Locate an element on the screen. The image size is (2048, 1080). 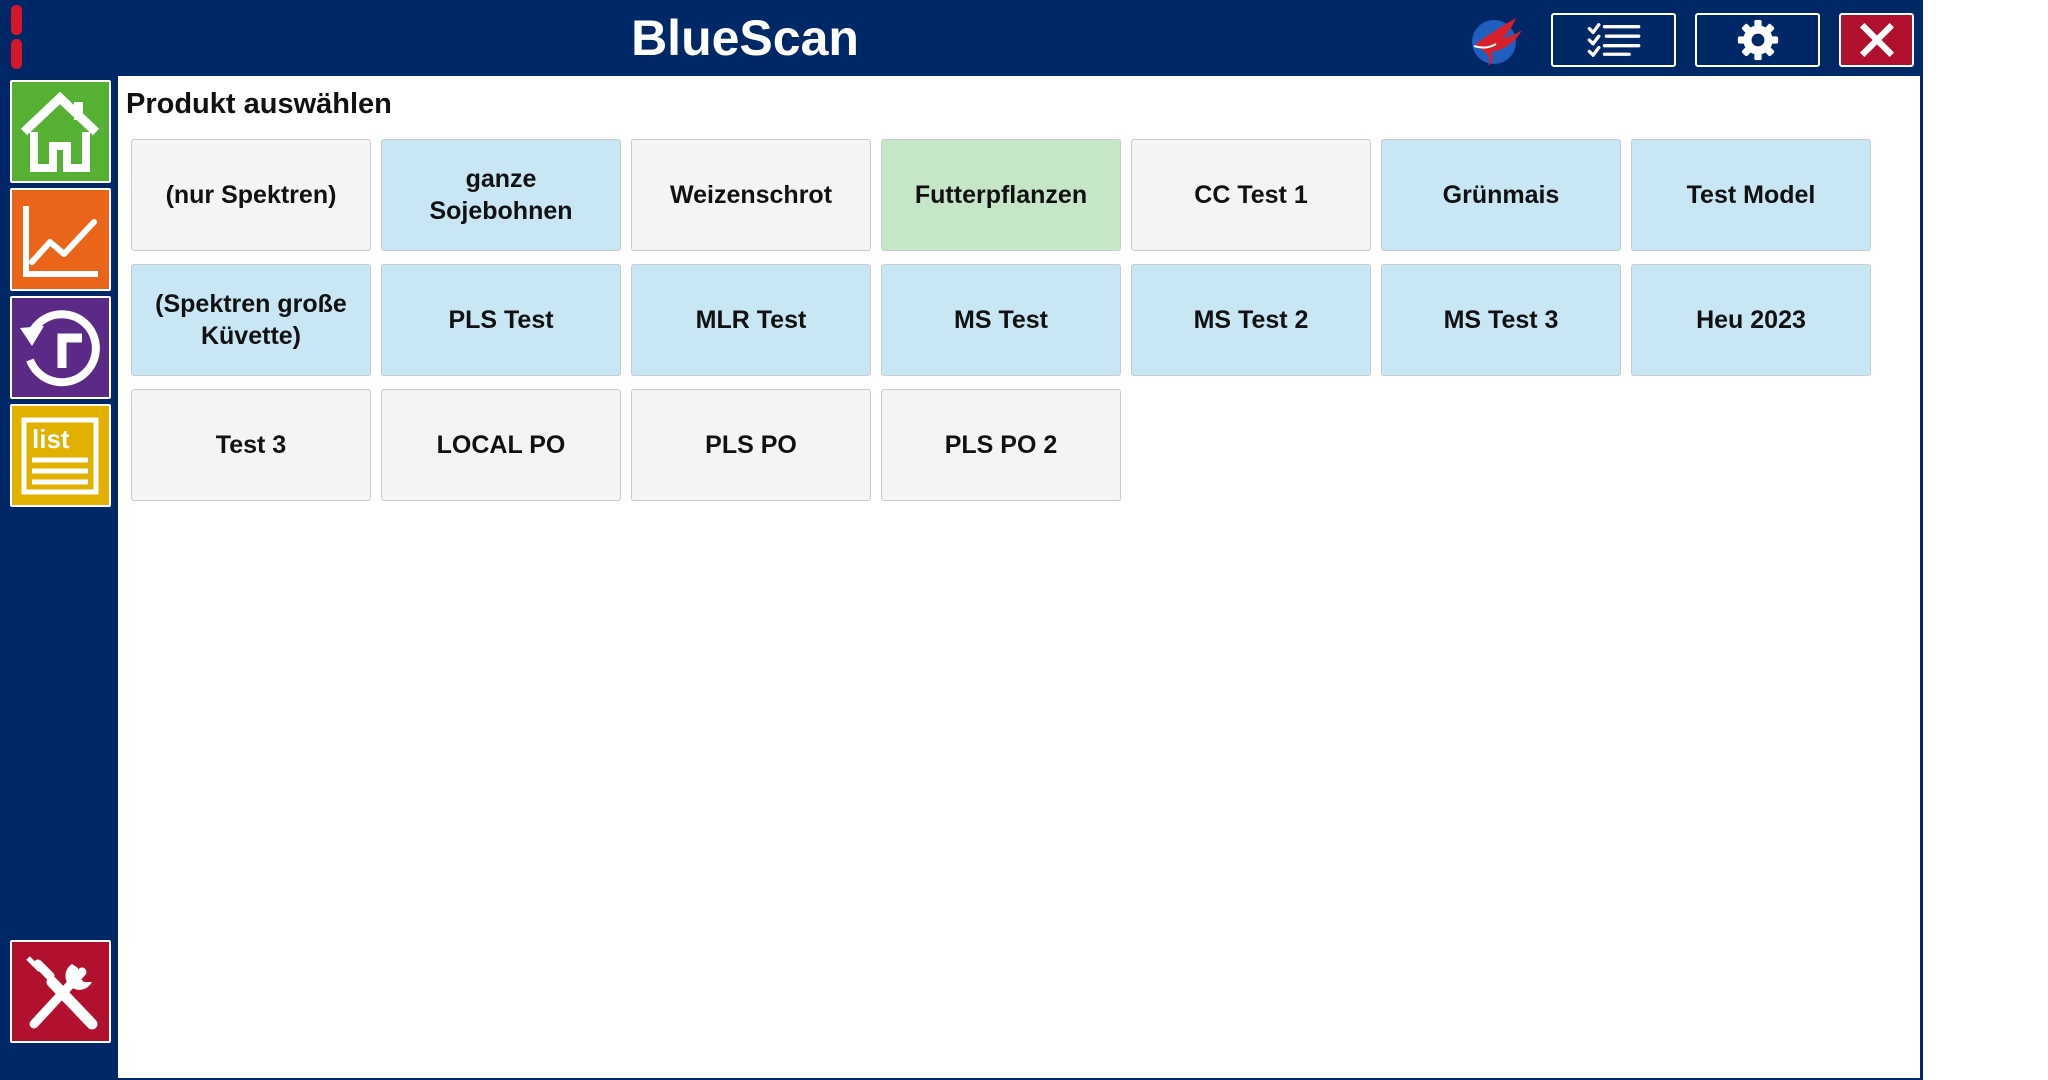
title-bar: BlueScan is located at coordinates (961, 38).